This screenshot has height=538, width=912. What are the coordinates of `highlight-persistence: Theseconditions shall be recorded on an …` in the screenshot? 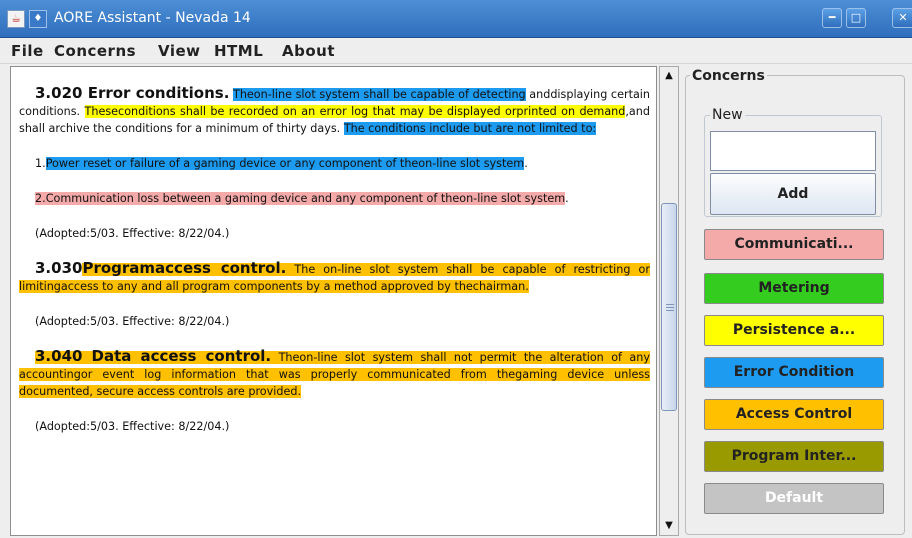 It's located at (355, 111).